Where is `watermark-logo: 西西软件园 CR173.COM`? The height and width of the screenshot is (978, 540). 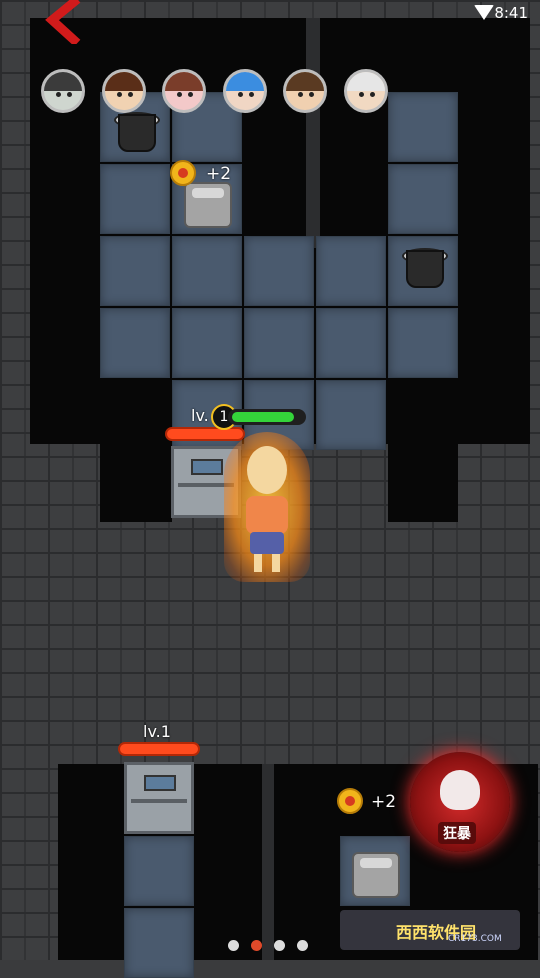
watermark-logo: 西西软件园 CR173.COM is located at coordinates (430, 930).